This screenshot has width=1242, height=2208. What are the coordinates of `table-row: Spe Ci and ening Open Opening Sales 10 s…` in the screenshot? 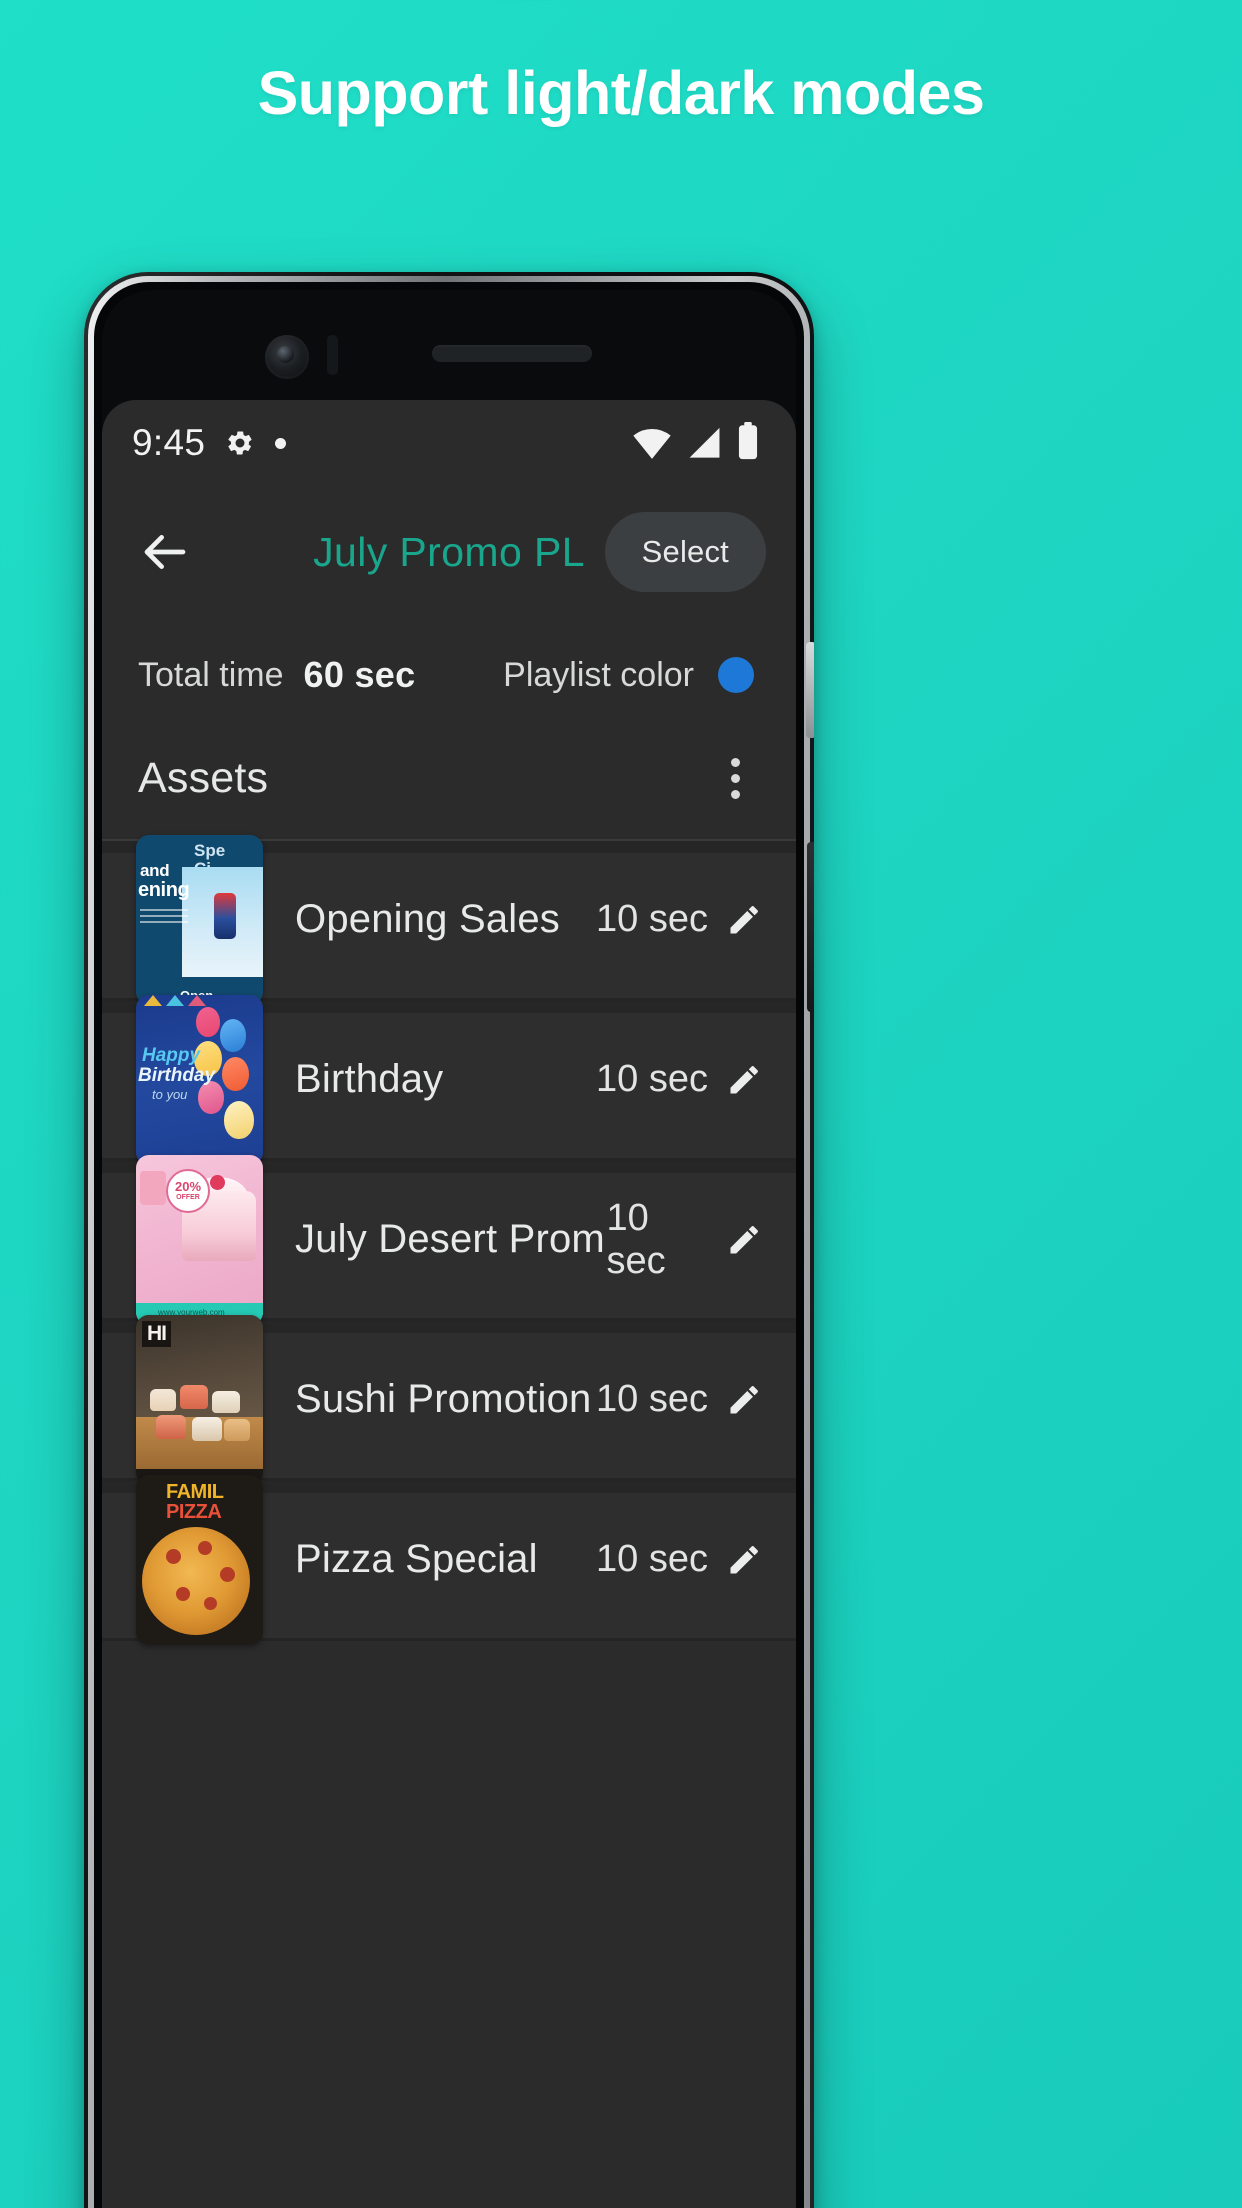 It's located at (449, 919).